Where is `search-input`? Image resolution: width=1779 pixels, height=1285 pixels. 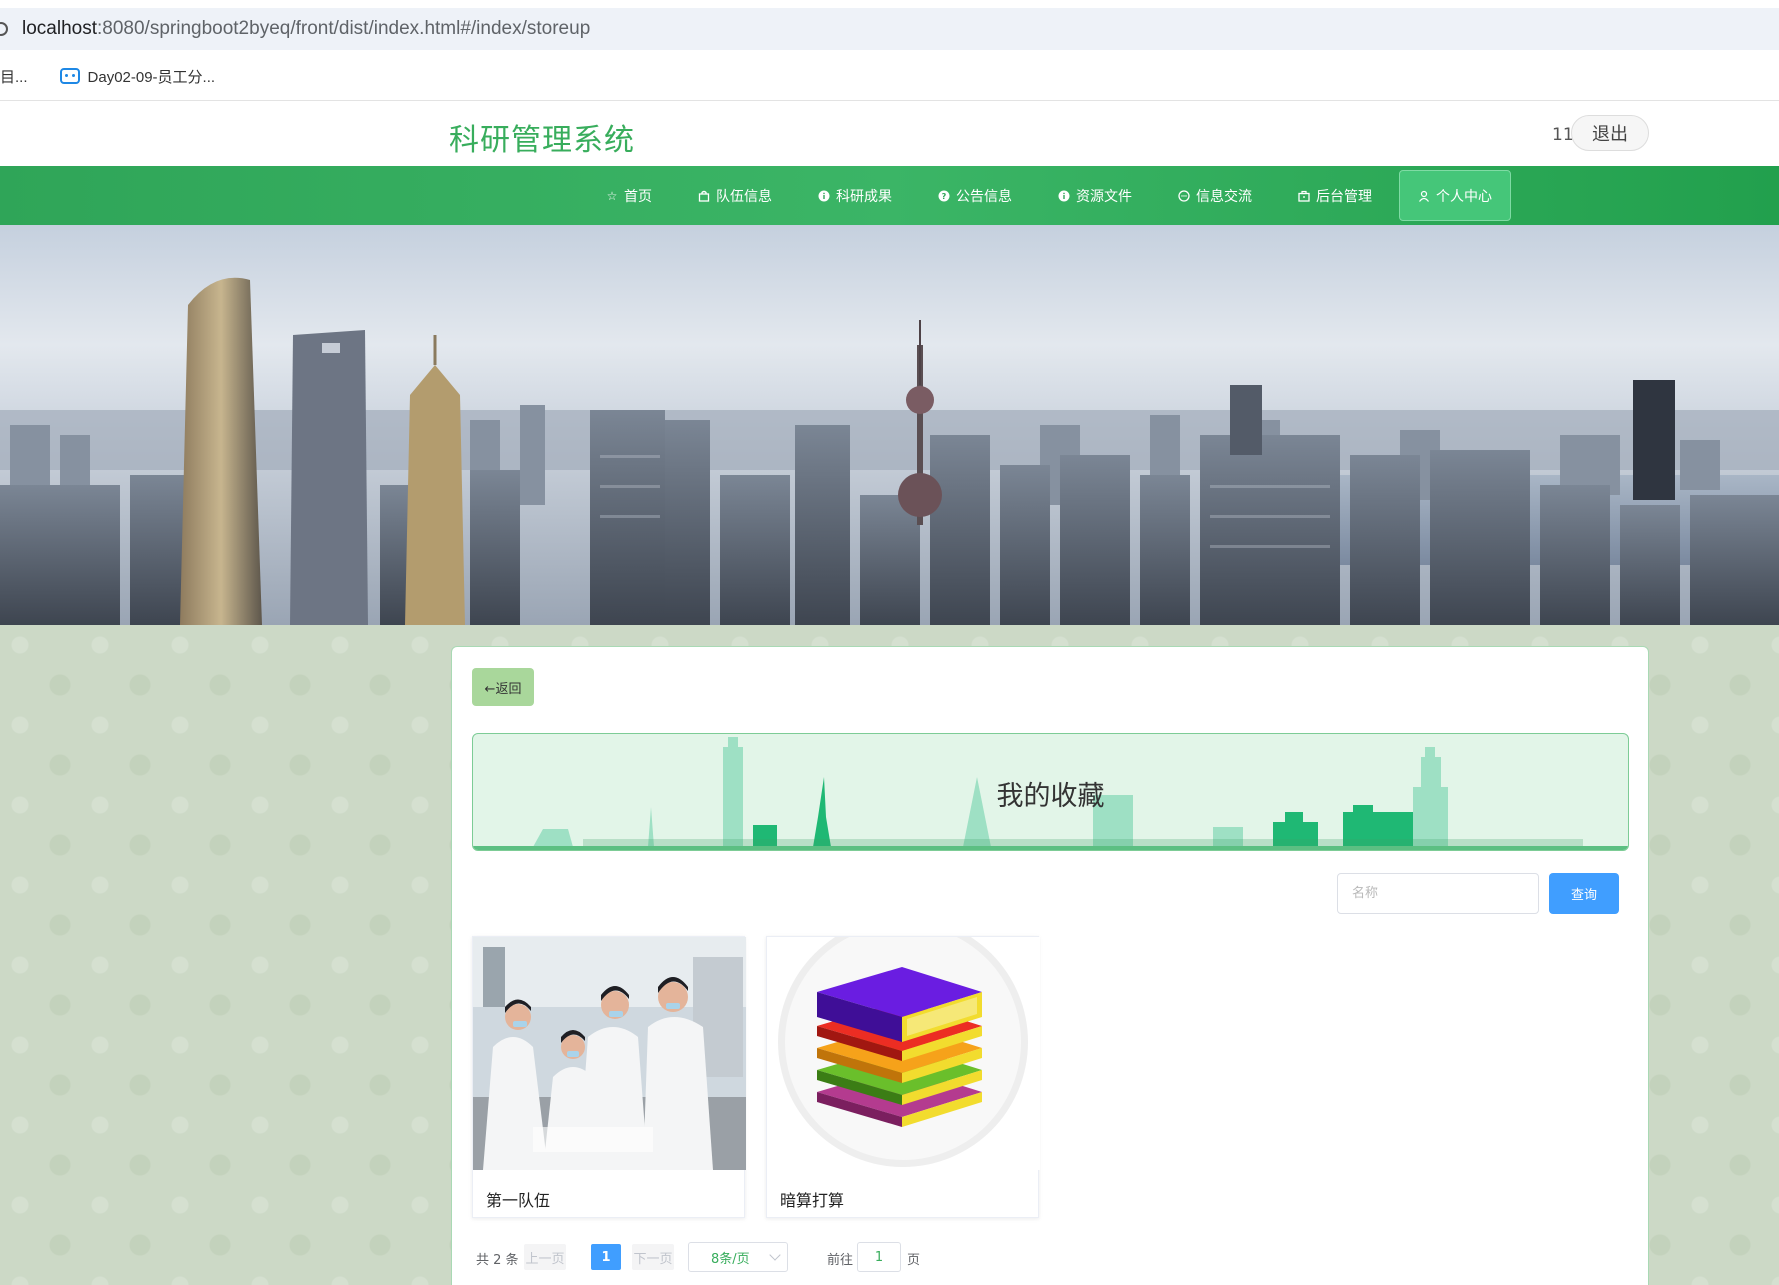
search-input is located at coordinates (1438, 893).